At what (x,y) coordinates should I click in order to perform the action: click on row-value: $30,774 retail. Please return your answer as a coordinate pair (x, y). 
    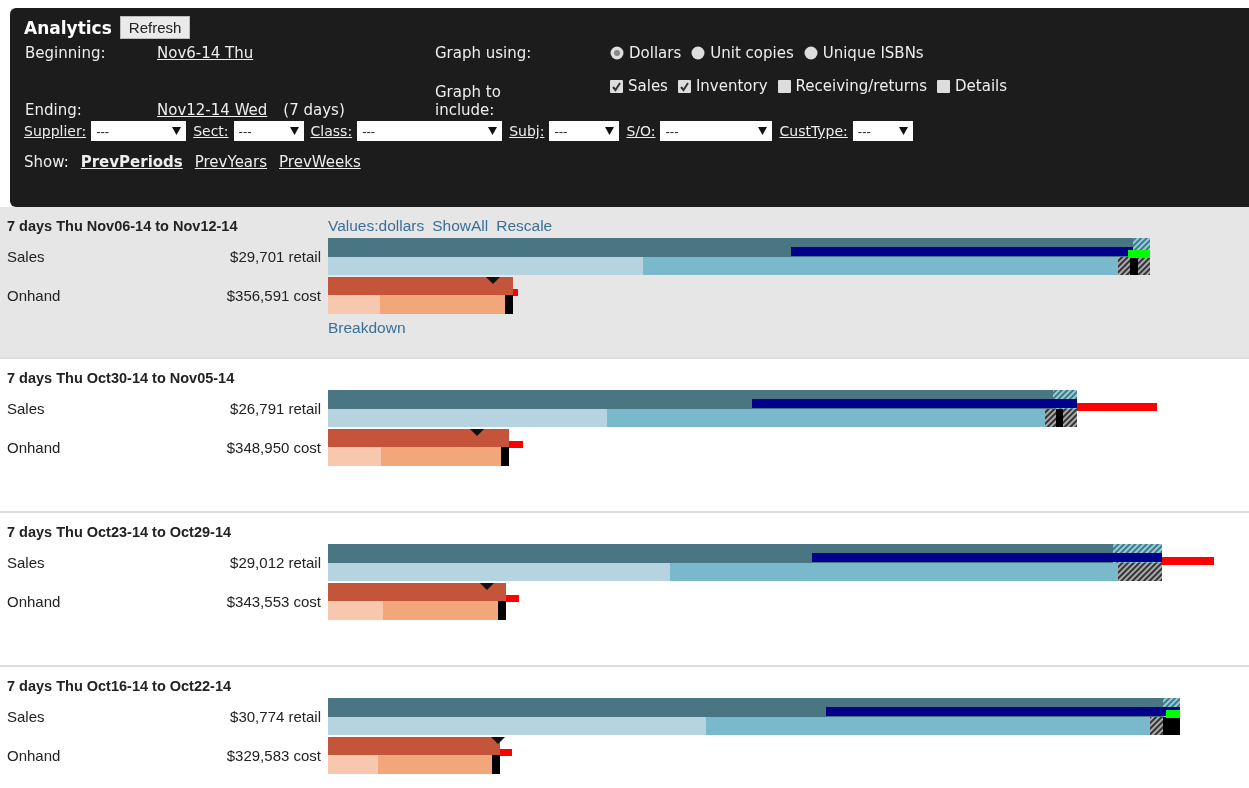
    Looking at the image, I should click on (275, 716).